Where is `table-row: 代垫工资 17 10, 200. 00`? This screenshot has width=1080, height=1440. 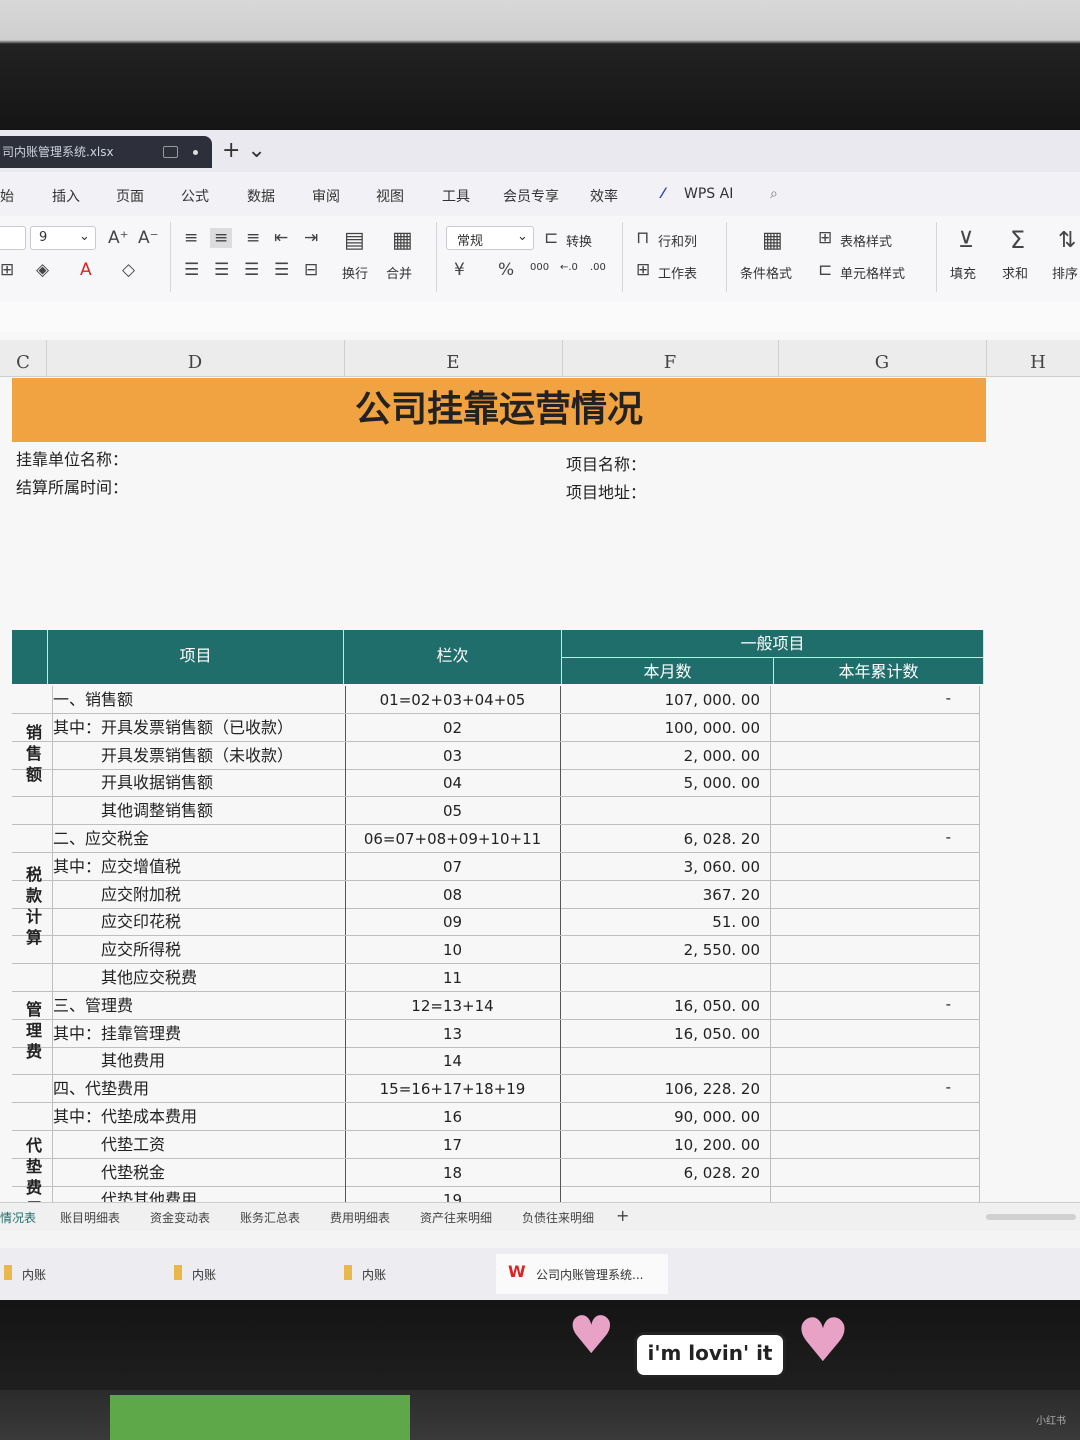 table-row: 代垫工资 17 10, 200. 00 is located at coordinates (496, 1144).